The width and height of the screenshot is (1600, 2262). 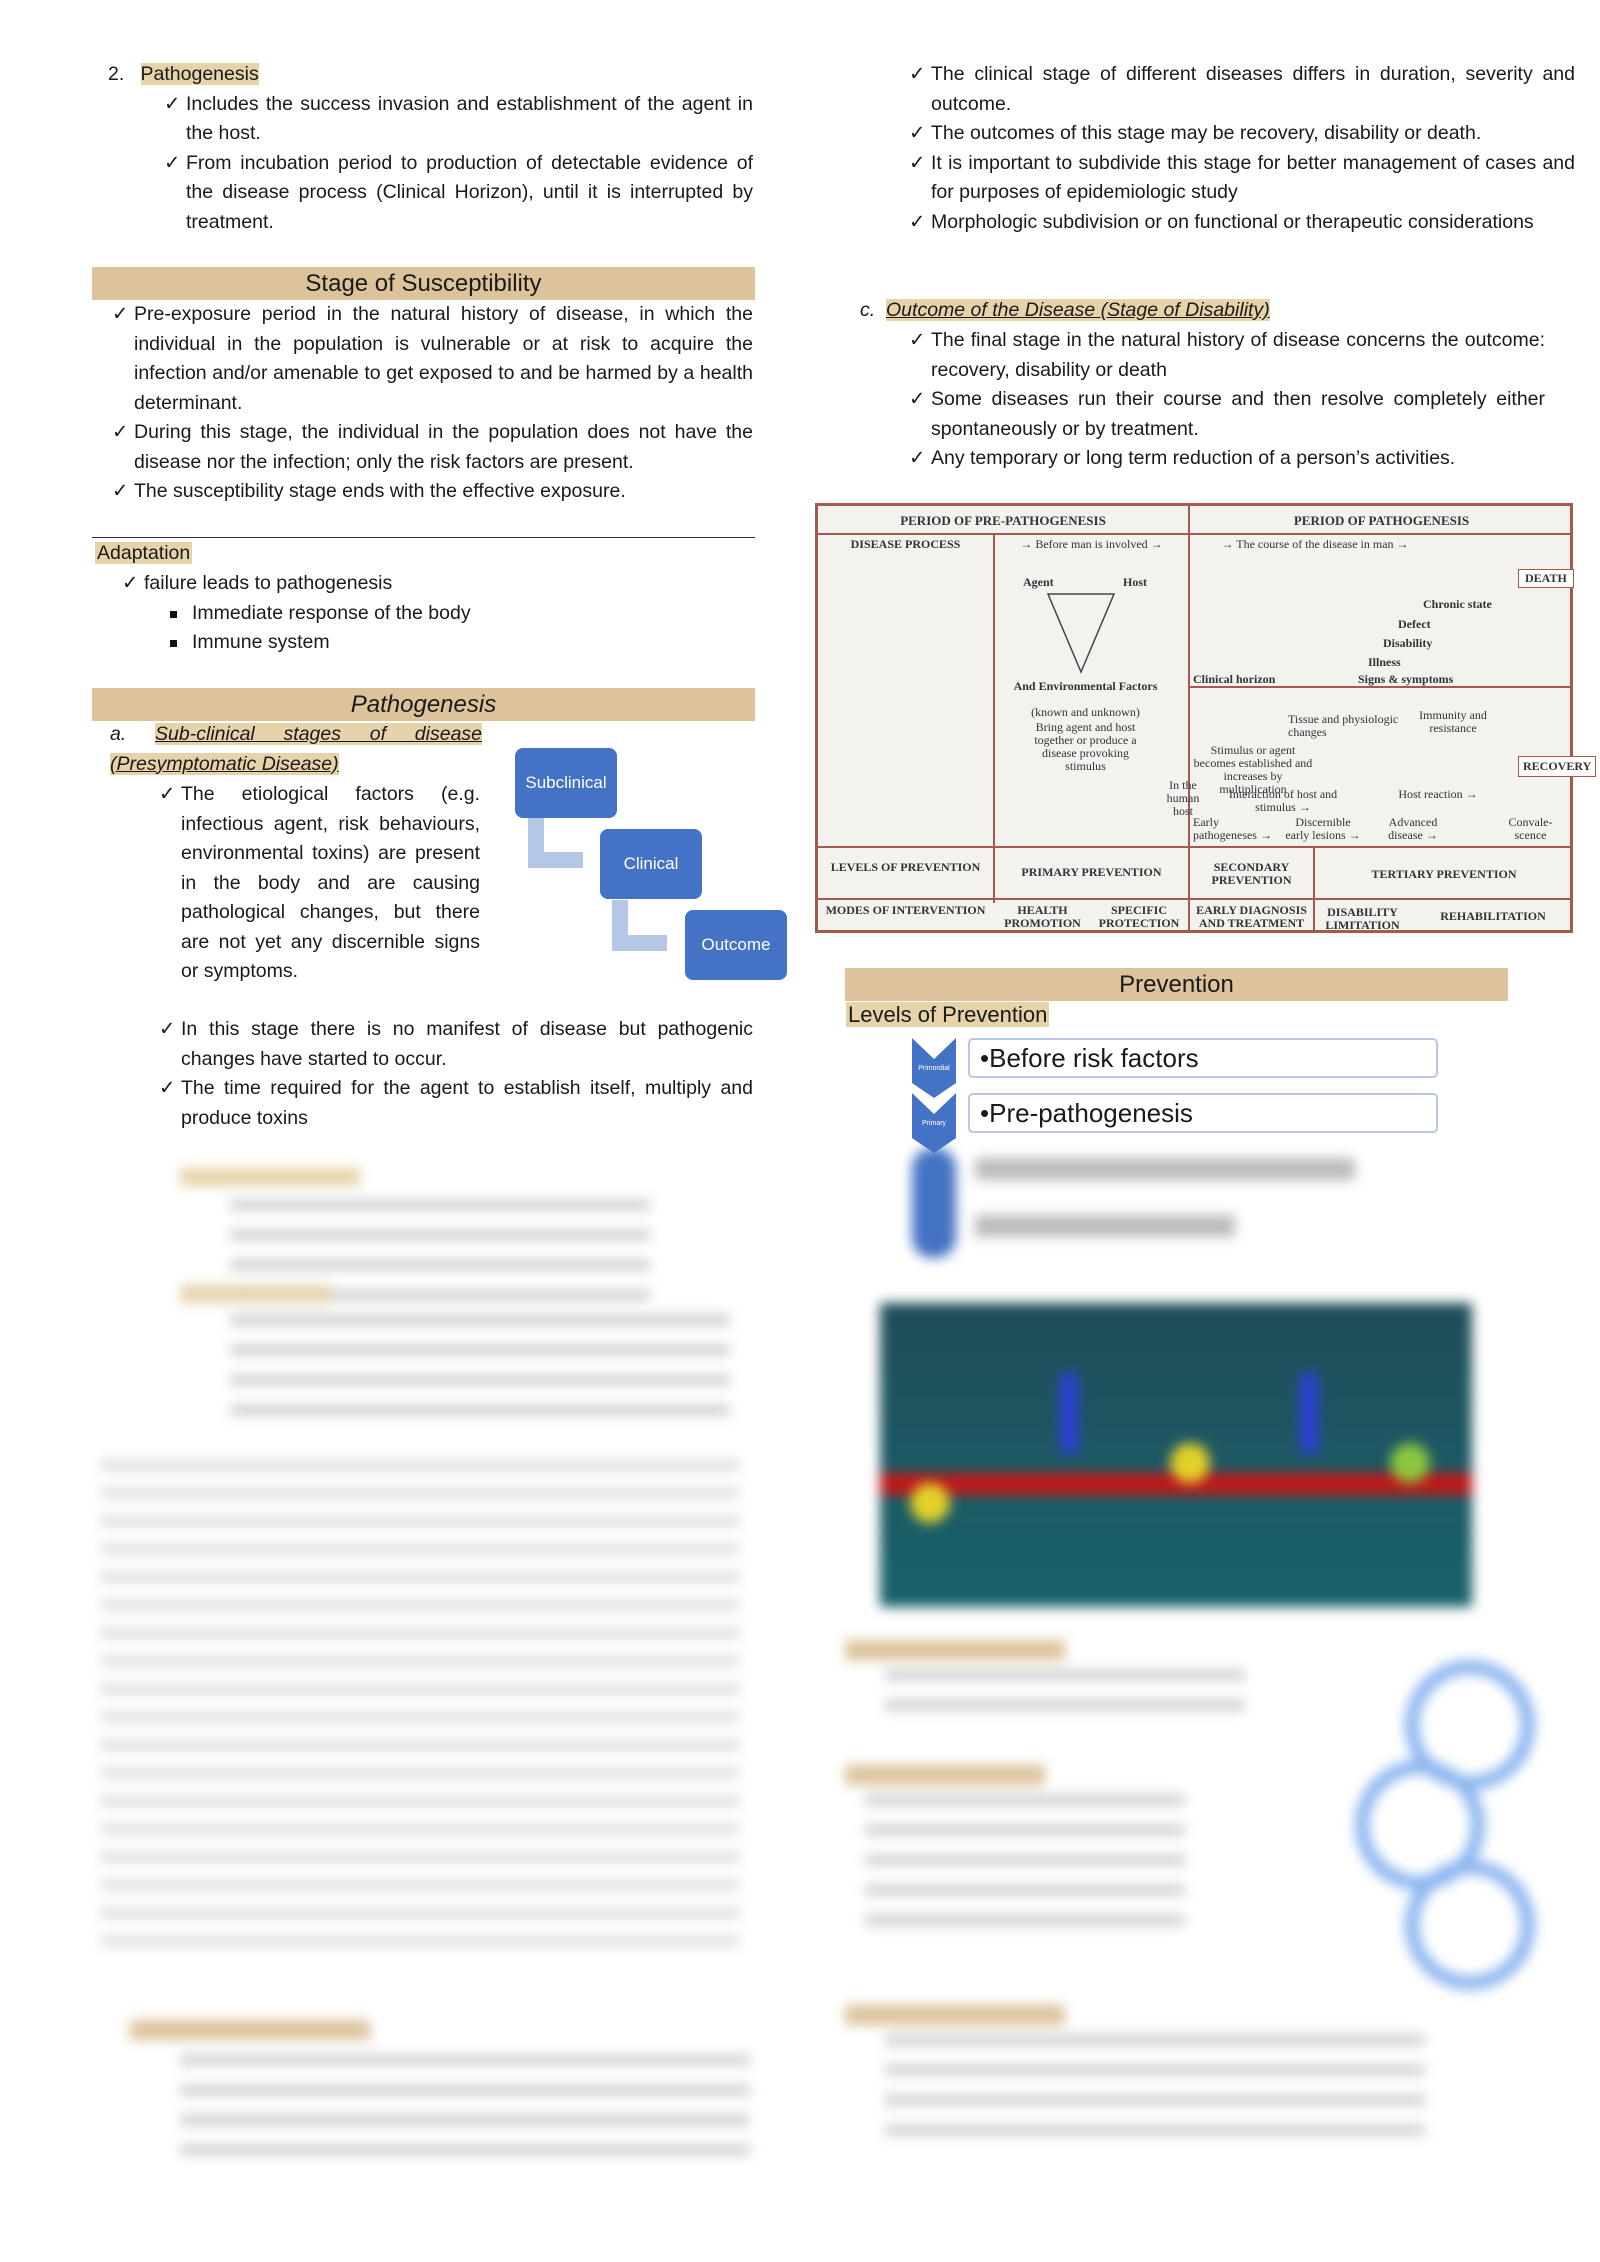 What do you see at coordinates (651, 864) in the screenshot?
I see `flow-clinical: Clinical` at bounding box center [651, 864].